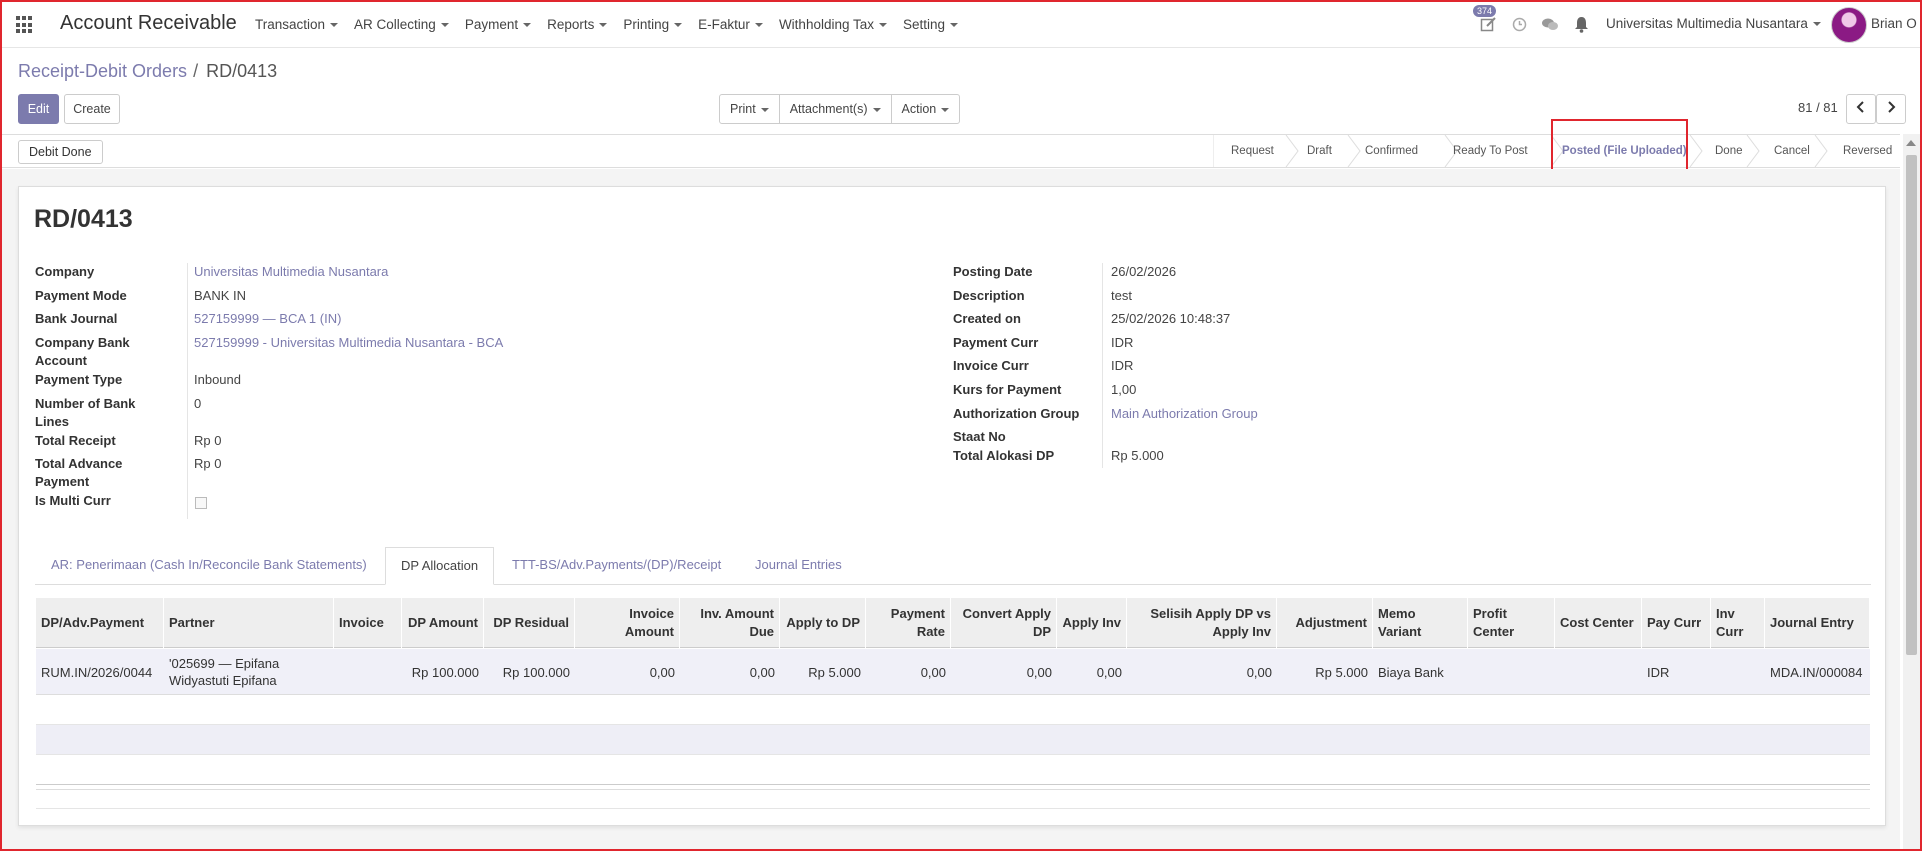 Image resolution: width=1922 pixels, height=851 pixels. Describe the element at coordinates (1911, 143) in the screenshot. I see `scroll-up-arrow-icon` at that location.